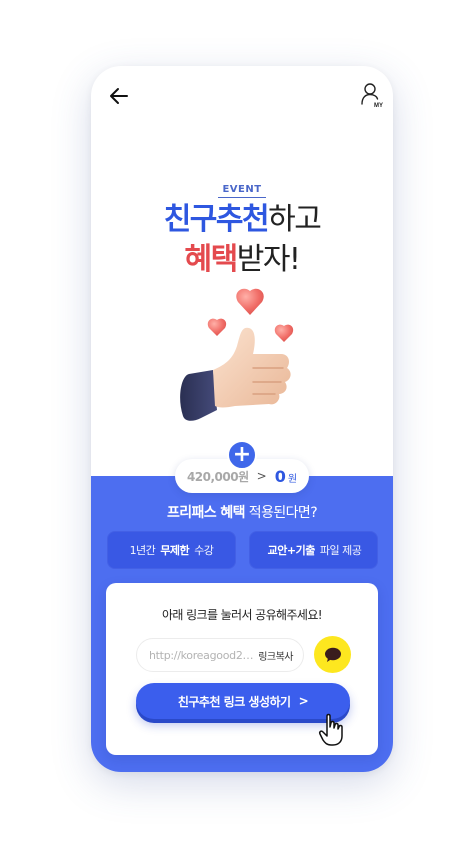 This screenshot has height=864, width=461. Describe the element at coordinates (237, 354) in the screenshot. I see `thumbs-up-hearts-illustration` at that location.